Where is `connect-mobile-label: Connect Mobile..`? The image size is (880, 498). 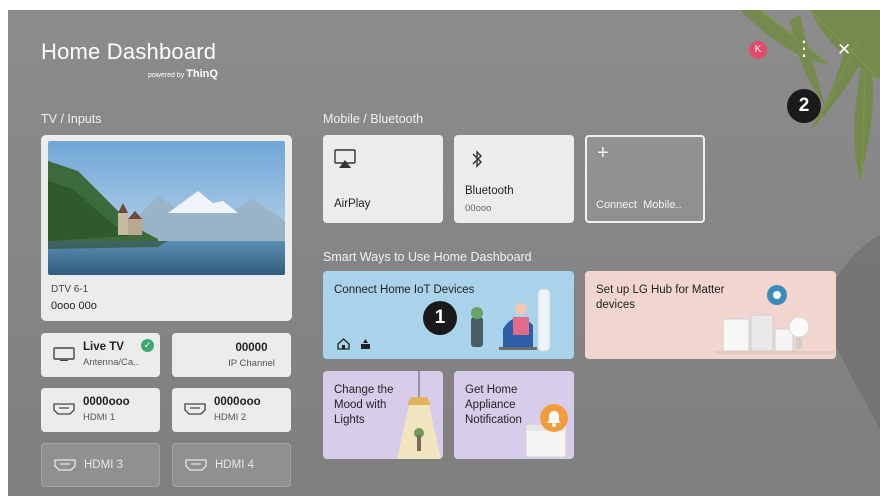 connect-mobile-label: Connect Mobile.. is located at coordinates (639, 205).